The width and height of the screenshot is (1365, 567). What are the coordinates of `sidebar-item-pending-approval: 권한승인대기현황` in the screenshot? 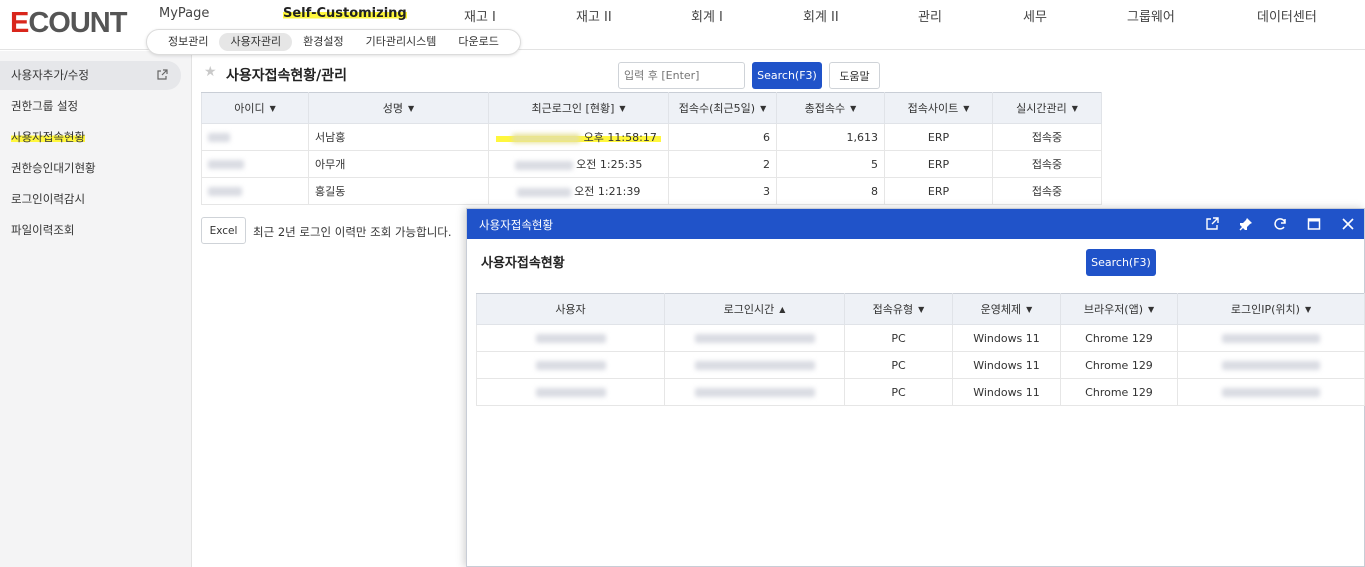 It's located at (90, 168).